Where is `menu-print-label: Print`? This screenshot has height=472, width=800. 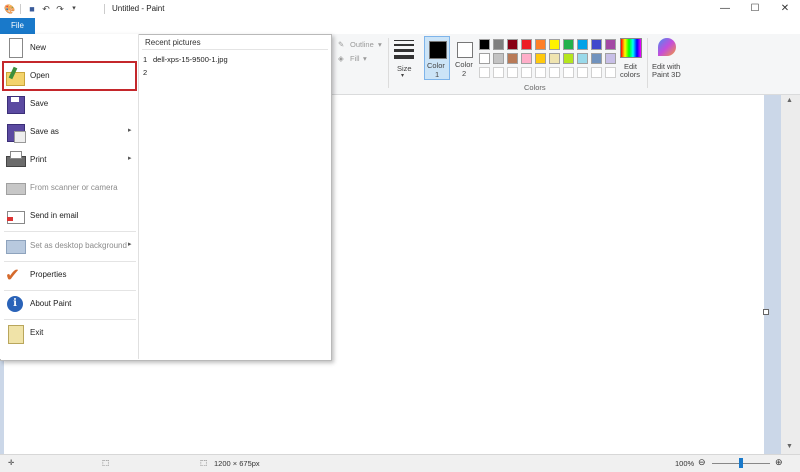 menu-print-label: Print is located at coordinates (38, 159).